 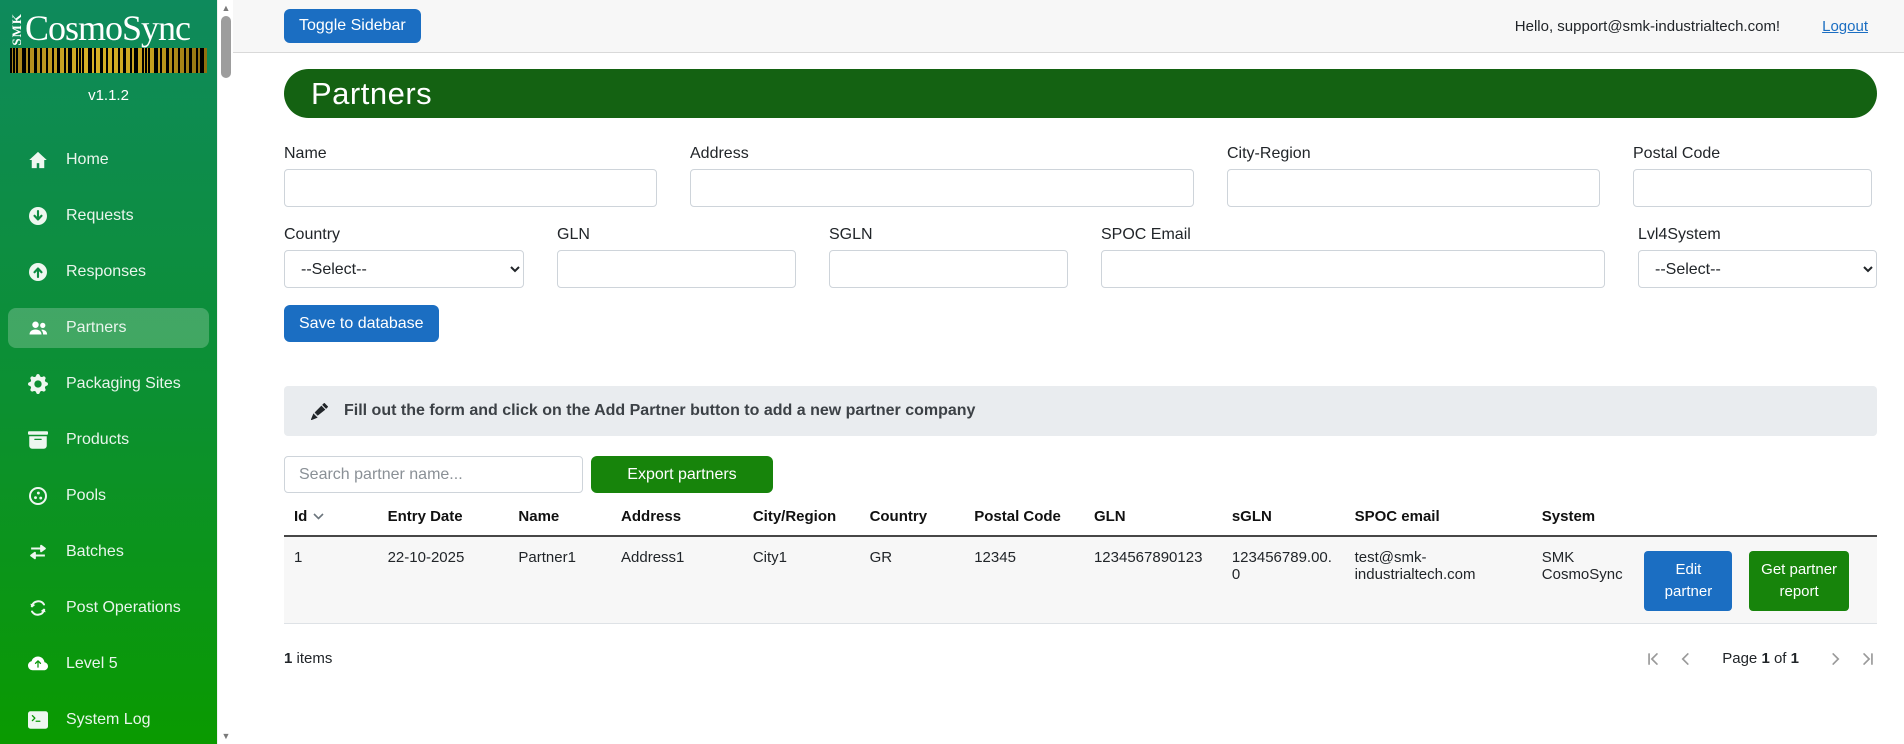 I want to click on column-header-city-region: City/Region, so click(x=801, y=519).